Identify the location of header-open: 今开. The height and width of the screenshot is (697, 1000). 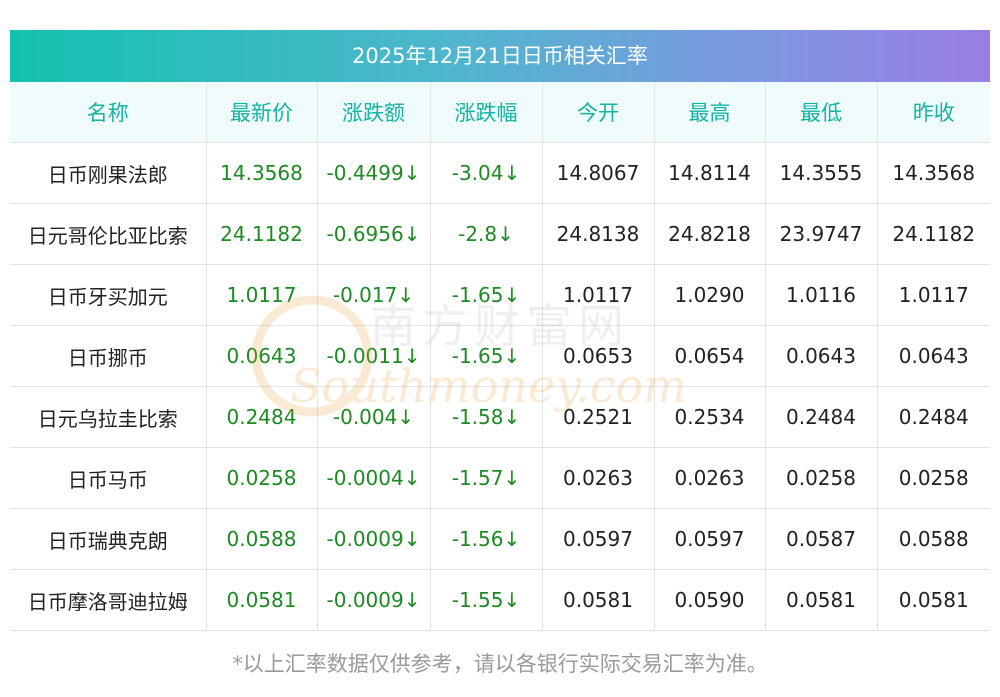
(598, 112).